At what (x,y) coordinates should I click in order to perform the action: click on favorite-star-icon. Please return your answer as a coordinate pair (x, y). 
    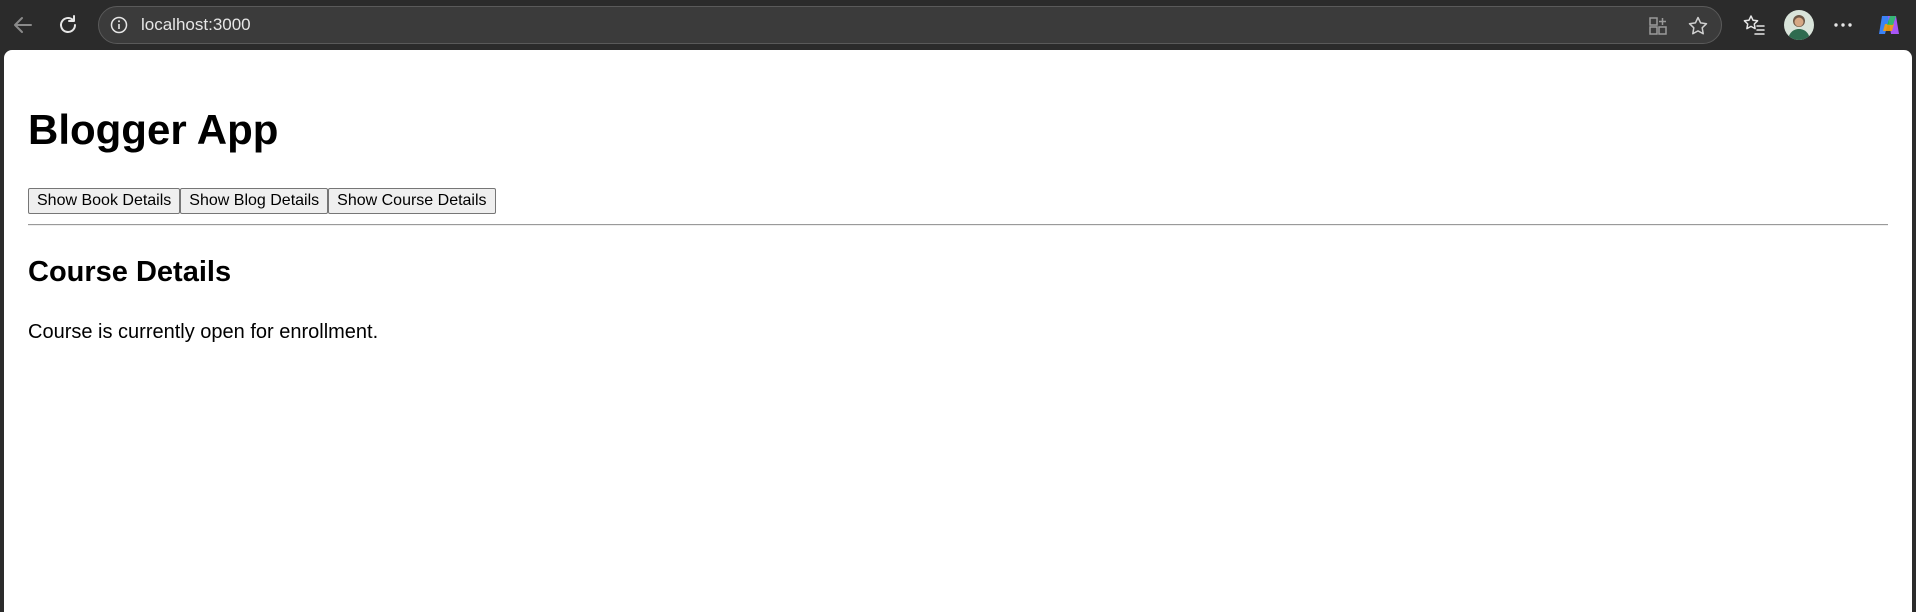
    Looking at the image, I should click on (1698, 26).